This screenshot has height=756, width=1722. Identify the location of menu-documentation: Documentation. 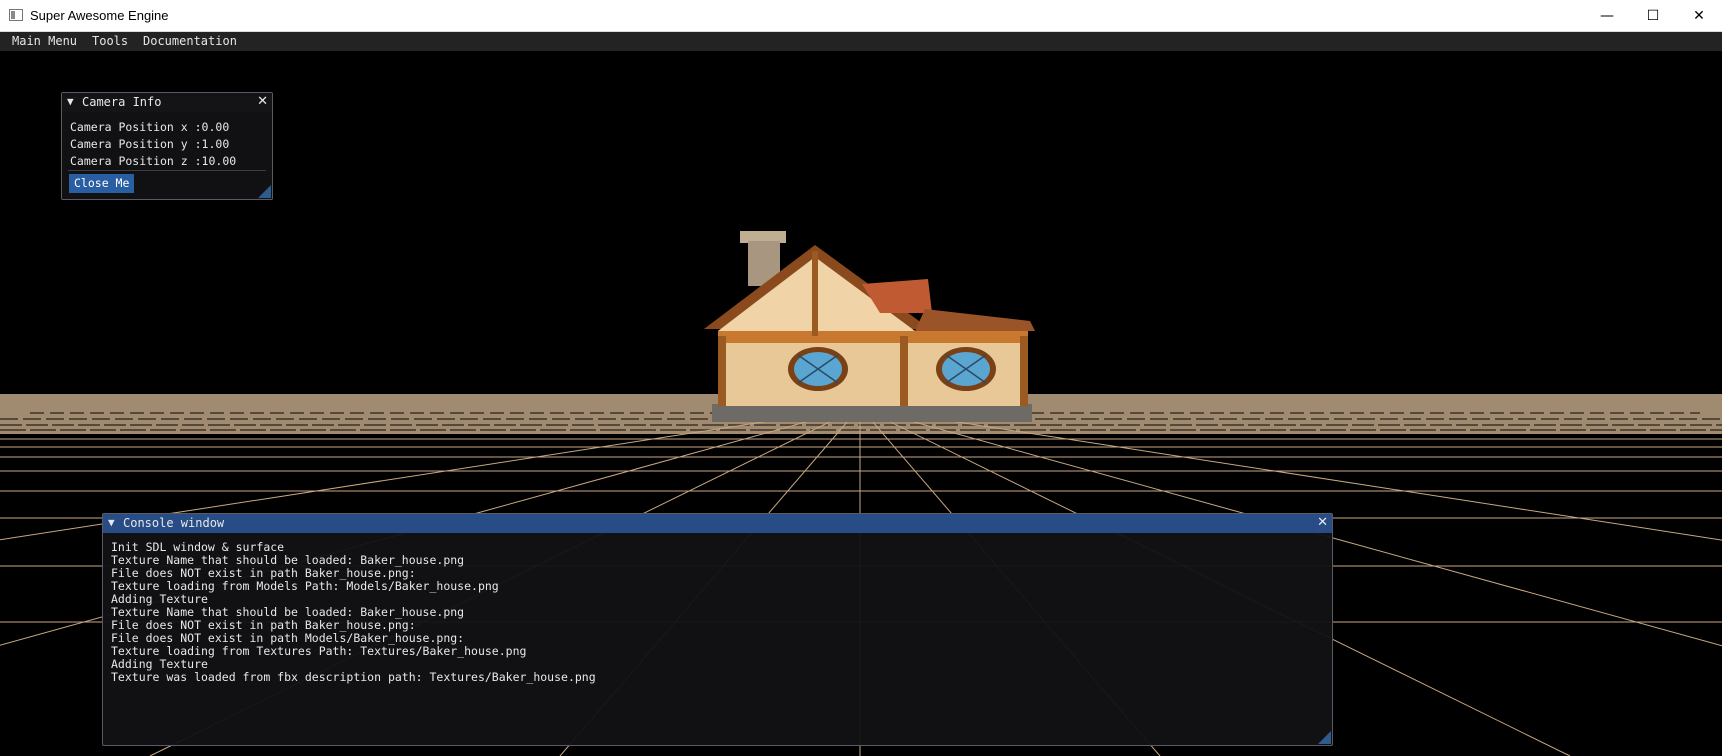
(190, 41).